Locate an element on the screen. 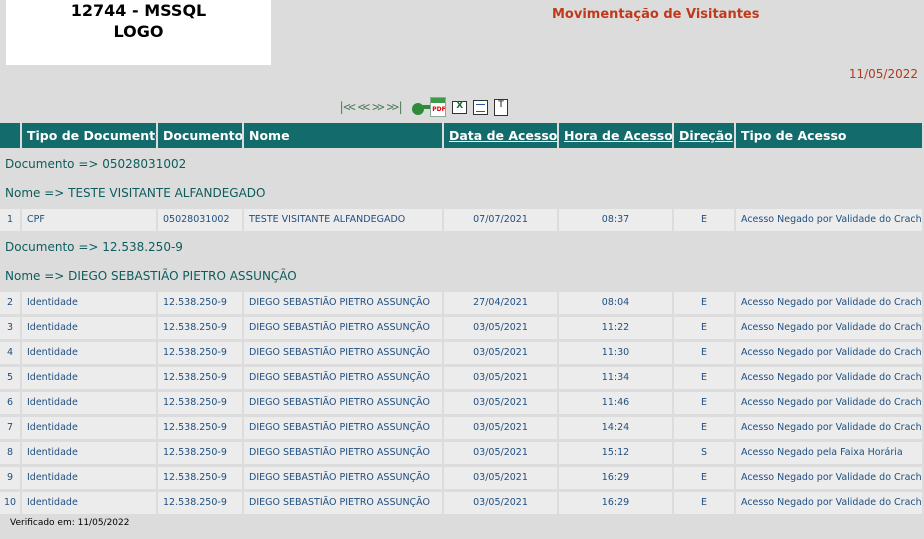 This screenshot has height=539, width=924. row-index: 8 is located at coordinates (10, 453).